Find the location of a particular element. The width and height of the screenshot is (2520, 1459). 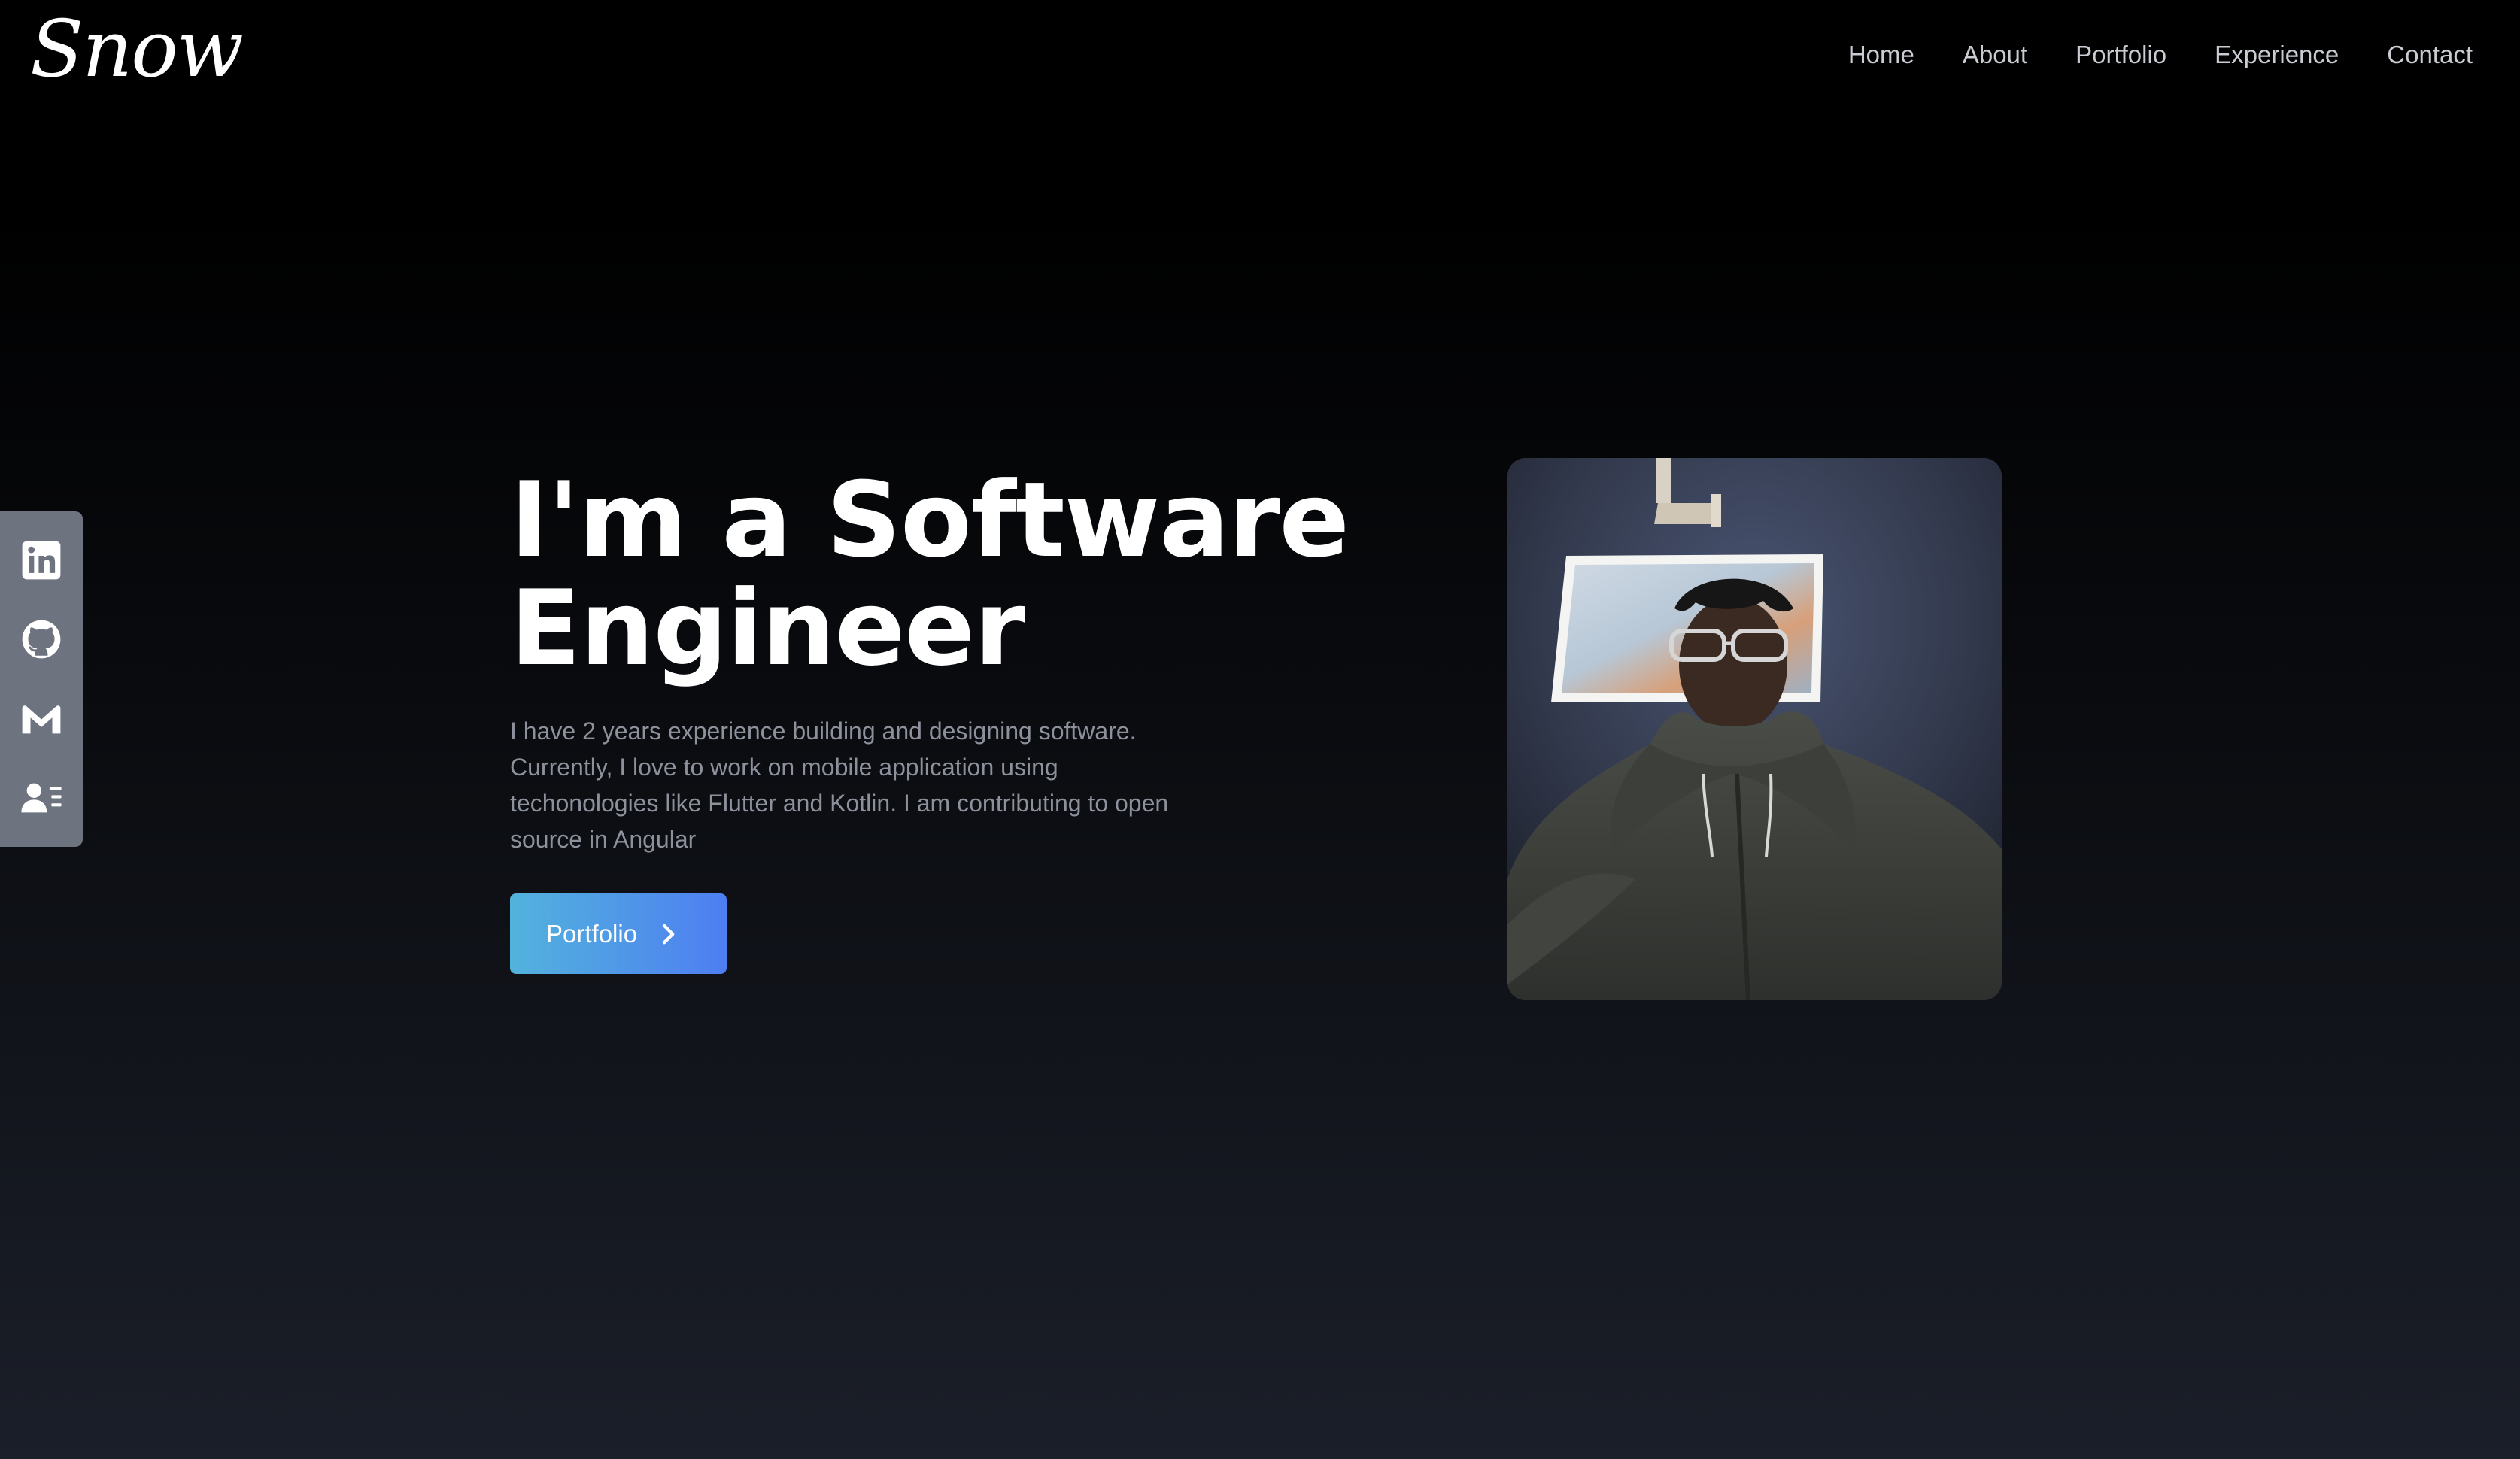

chevron-right-icon is located at coordinates (668, 934).